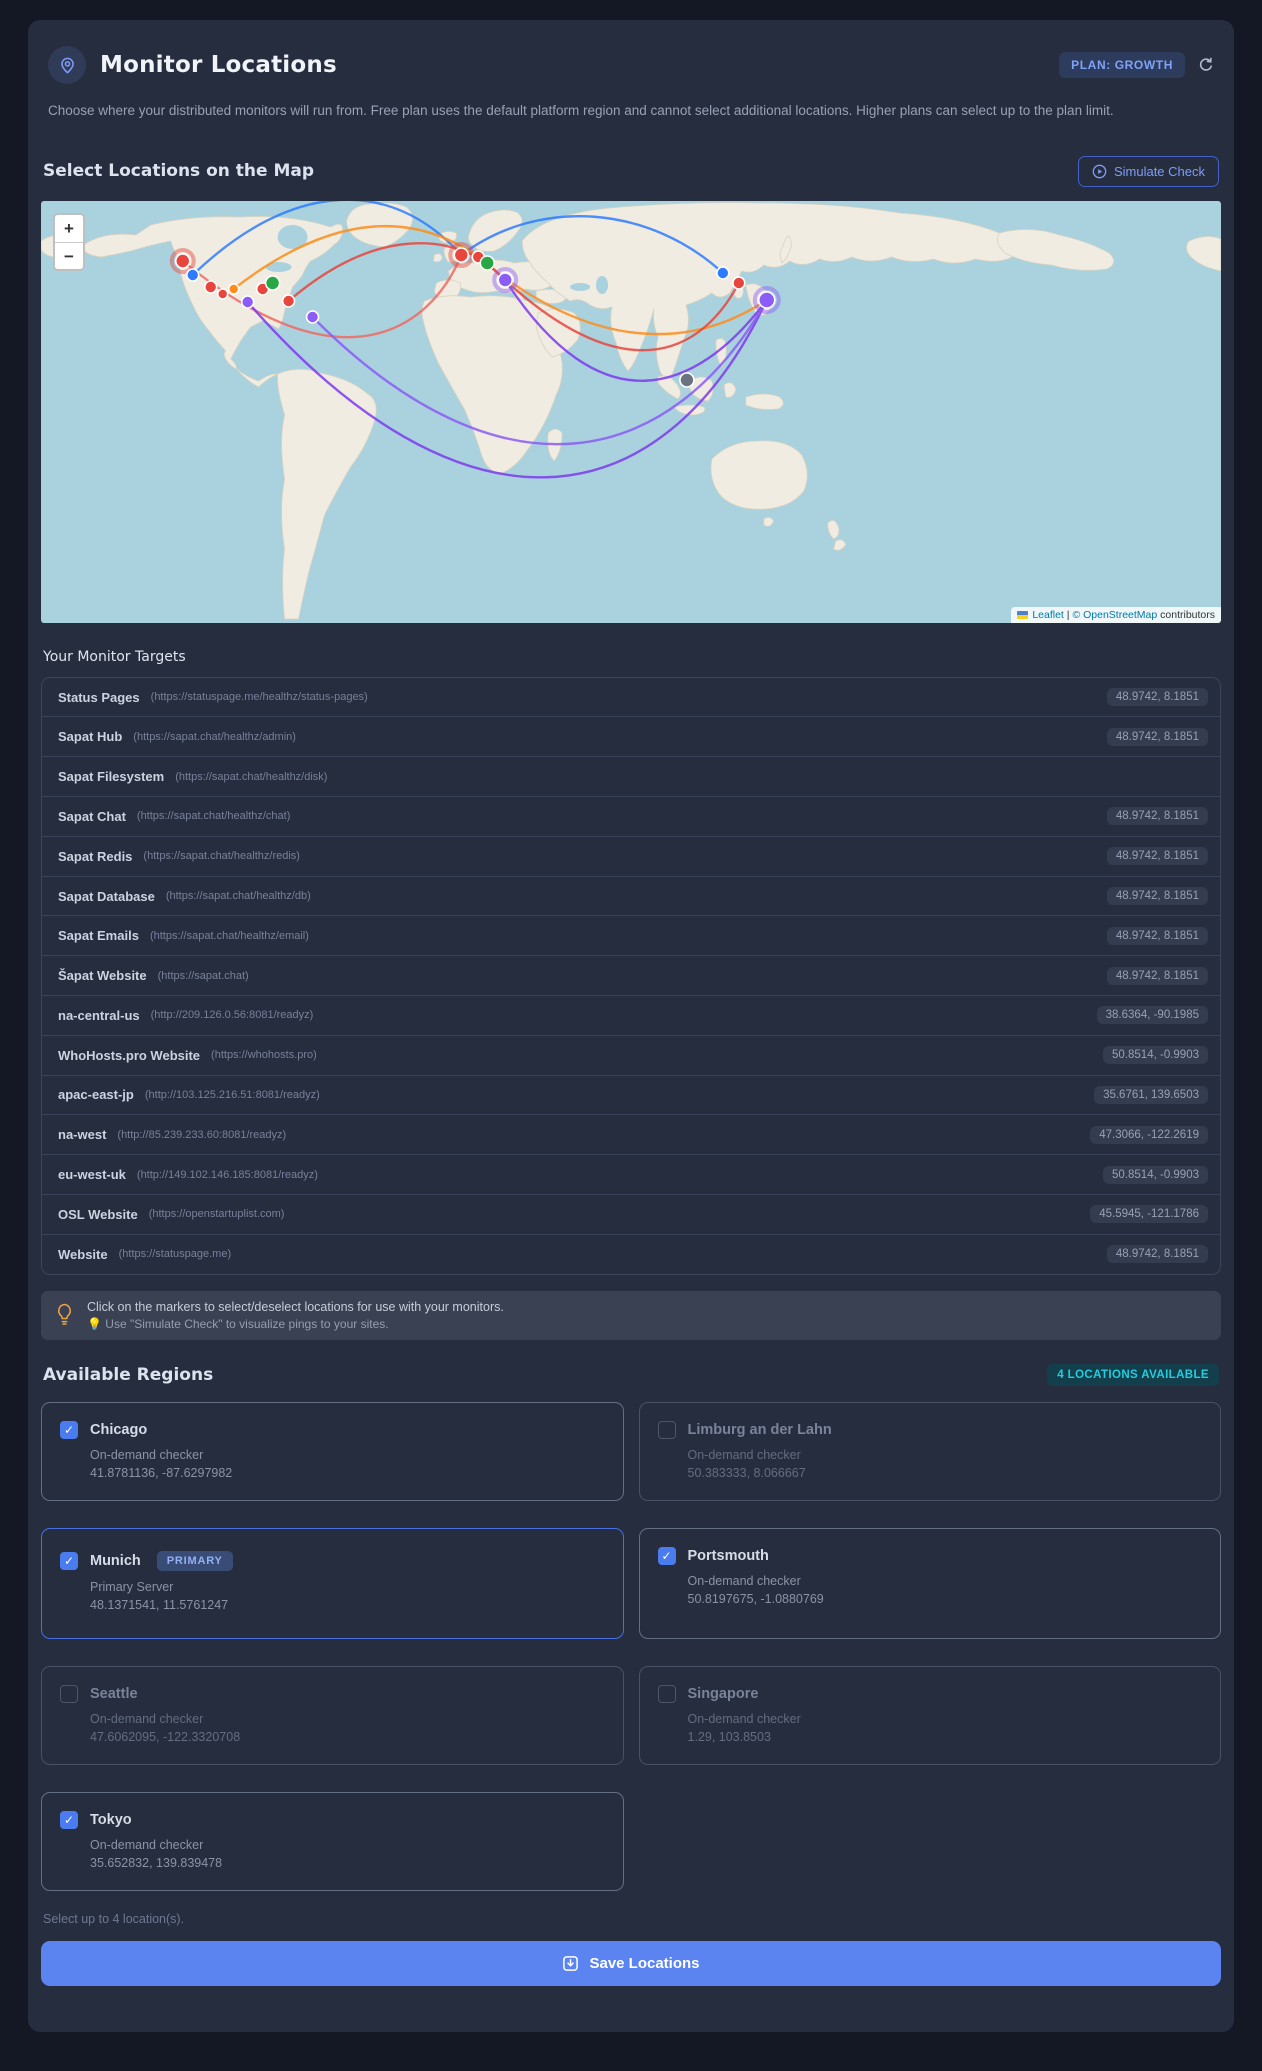  Describe the element at coordinates (213, 816) in the screenshot. I see `target-url: (https://sapat.chat/healthz/chat)` at that location.